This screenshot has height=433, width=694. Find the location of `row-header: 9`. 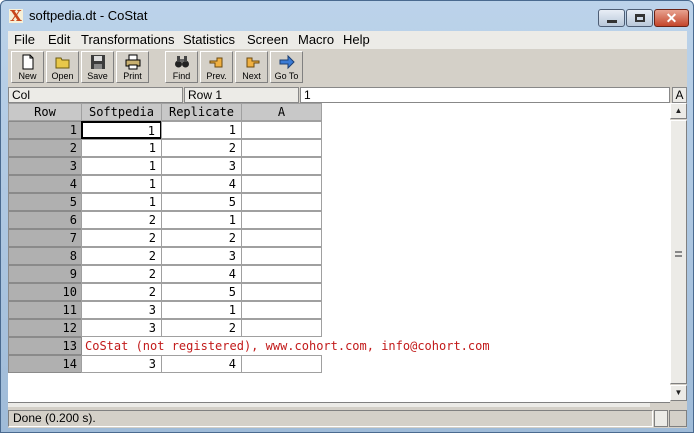

row-header: 9 is located at coordinates (45, 274).